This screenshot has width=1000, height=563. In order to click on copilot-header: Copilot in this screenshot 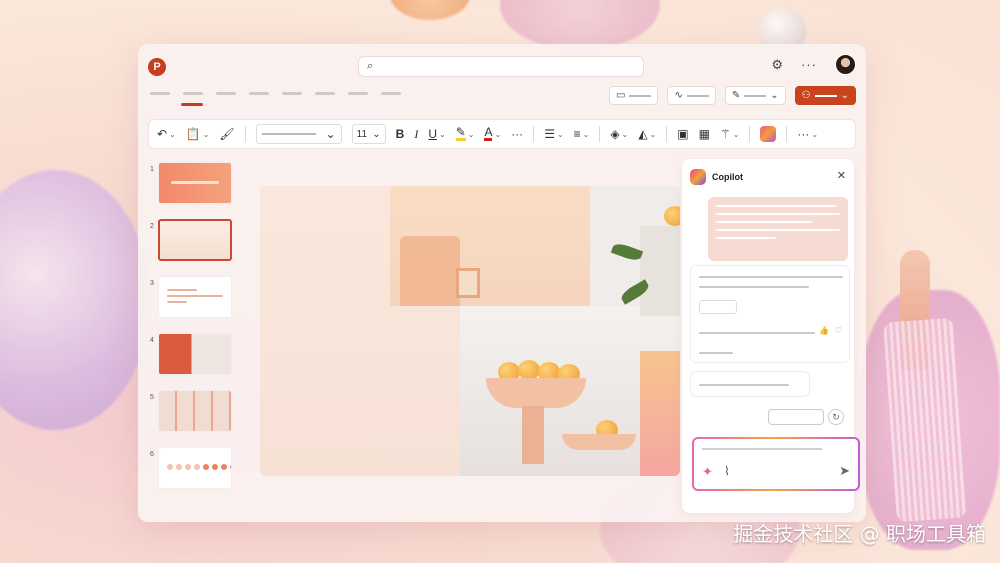, I will do `click(716, 177)`.